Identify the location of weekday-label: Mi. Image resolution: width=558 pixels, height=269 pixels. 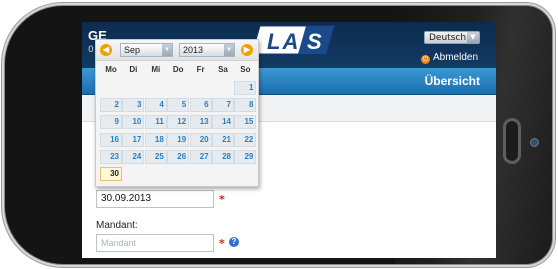
(156, 69).